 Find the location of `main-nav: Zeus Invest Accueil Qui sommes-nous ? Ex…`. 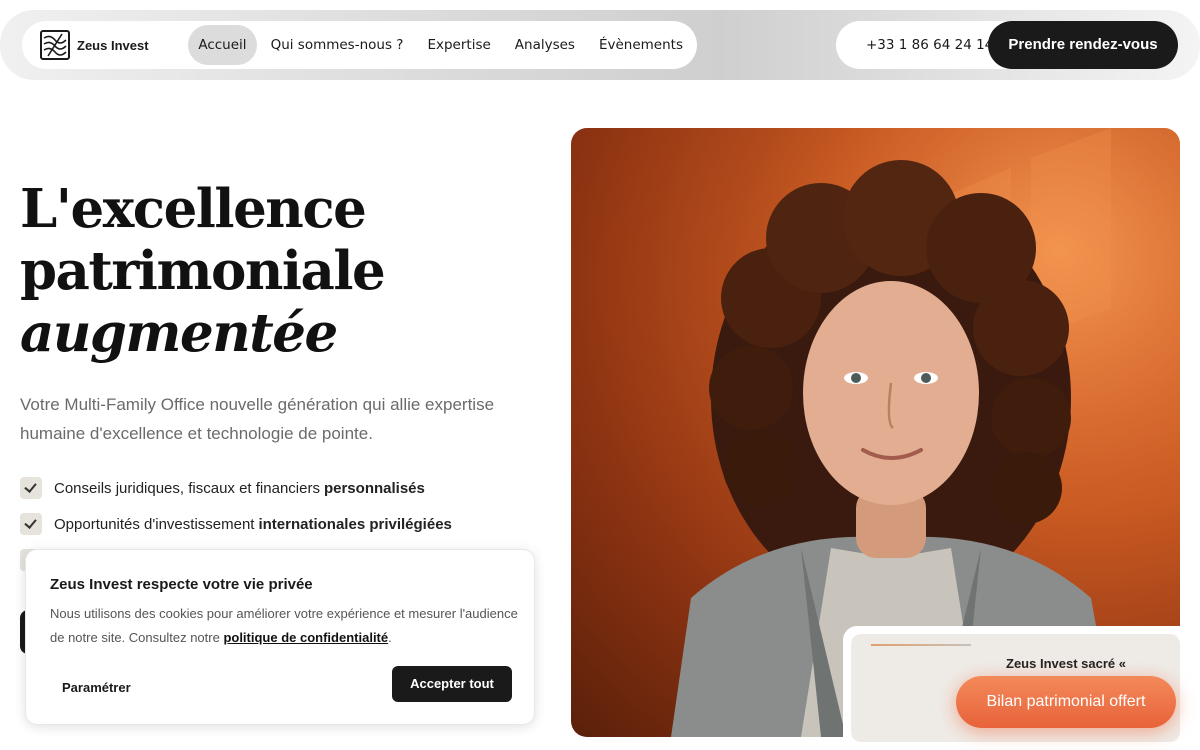

main-nav: Zeus Invest Accueil Qui sommes-nous ? Ex… is located at coordinates (359, 45).